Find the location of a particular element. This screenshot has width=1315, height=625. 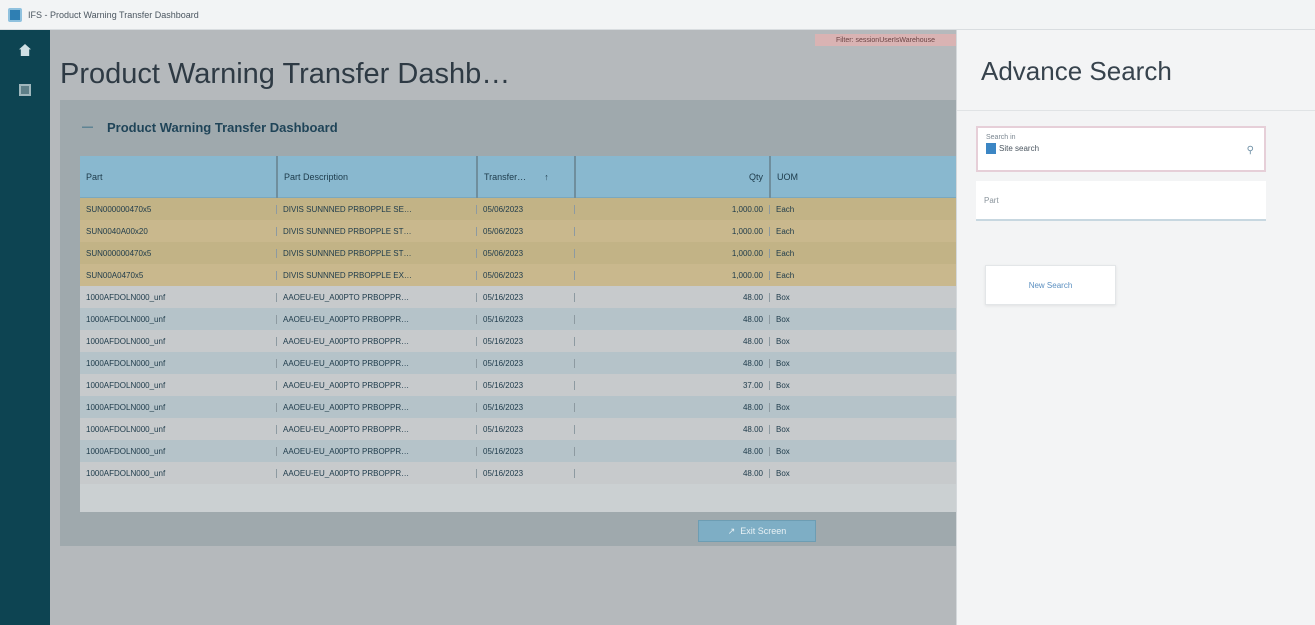

section-header: — Product Warning Transfer Dashboard is located at coordinates (508, 127).